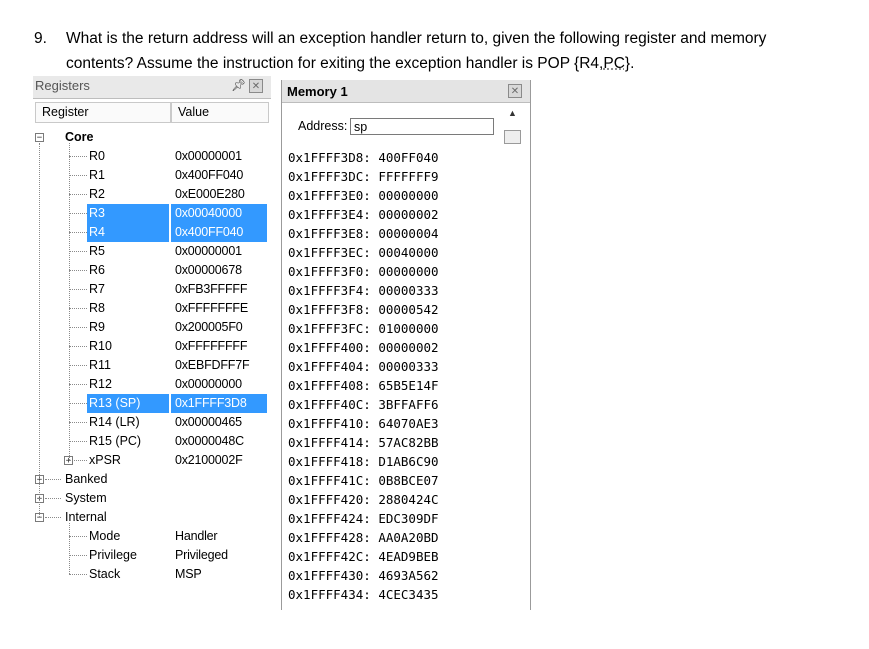  Describe the element at coordinates (208, 384) in the screenshot. I see `register-value: 0x00000000` at that location.